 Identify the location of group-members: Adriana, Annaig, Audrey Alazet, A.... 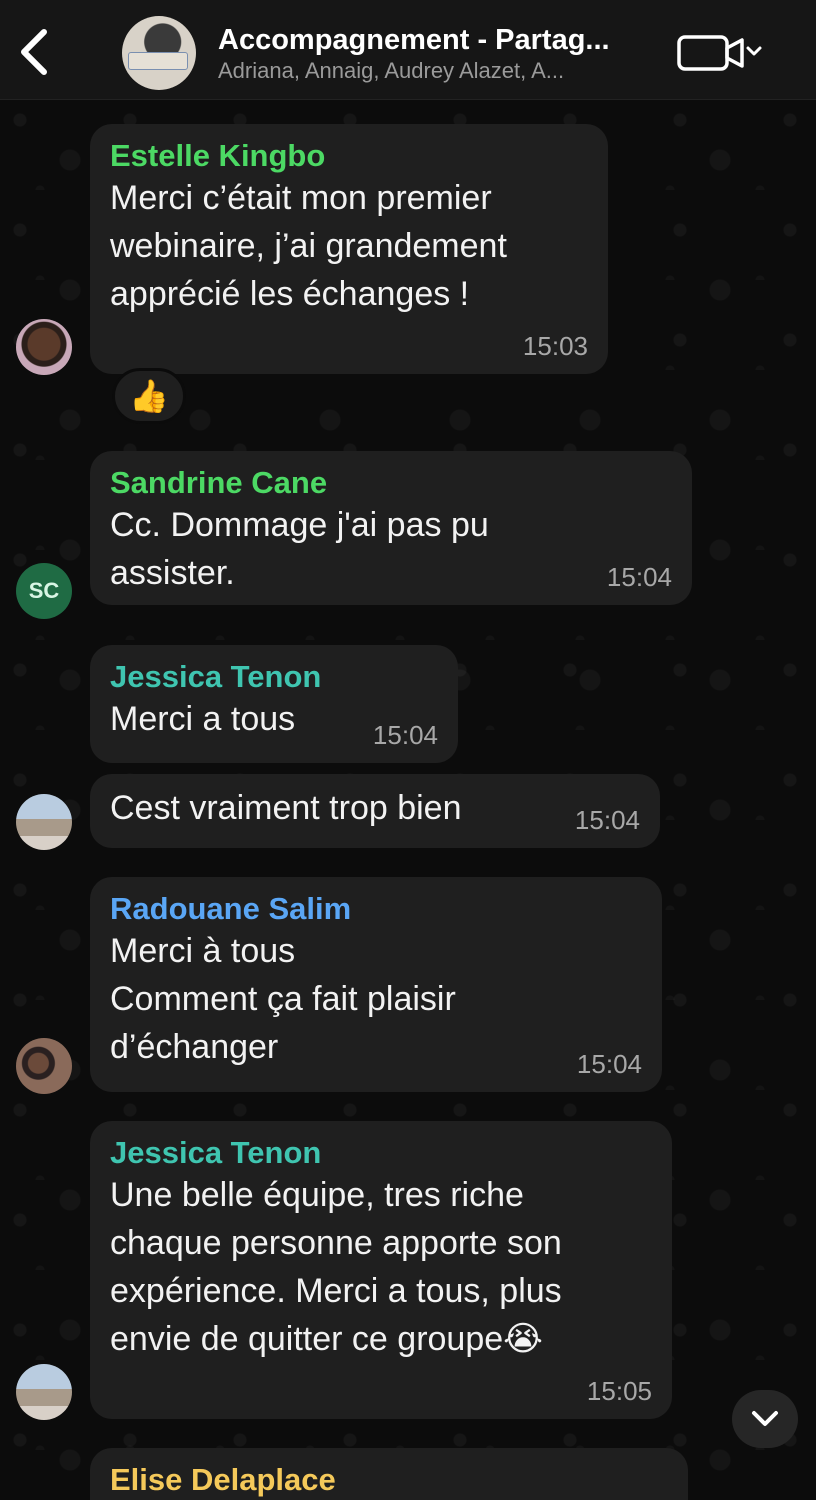
(433, 71).